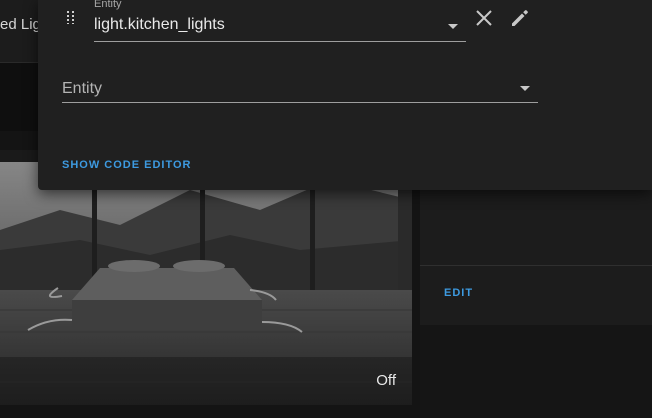 The width and height of the screenshot is (652, 418). Describe the element at coordinates (458, 293) in the screenshot. I see `edit-card-button: EDIT` at that location.